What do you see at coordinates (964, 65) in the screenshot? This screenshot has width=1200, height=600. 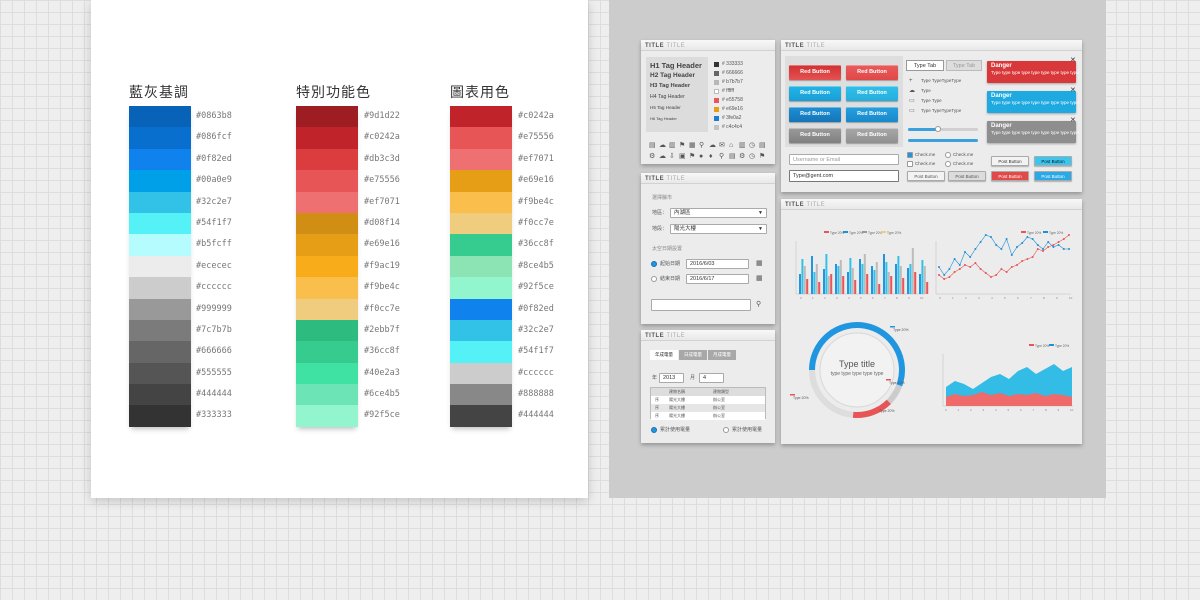 I see `tab-inactive: Type Tab` at bounding box center [964, 65].